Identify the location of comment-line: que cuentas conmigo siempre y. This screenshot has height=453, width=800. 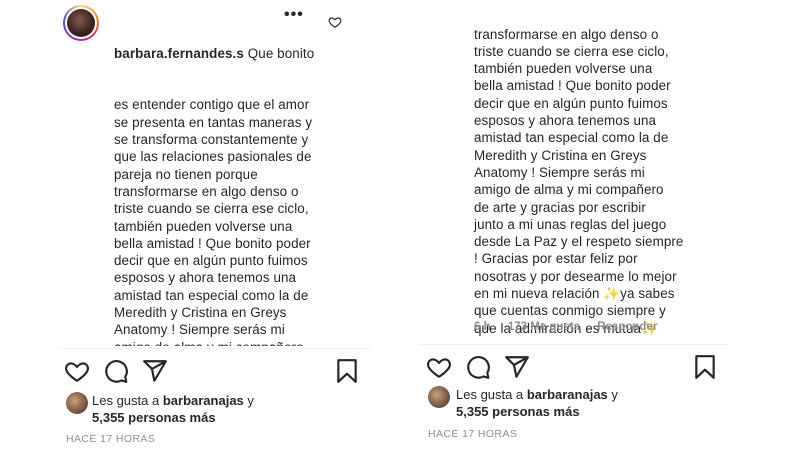
(570, 311).